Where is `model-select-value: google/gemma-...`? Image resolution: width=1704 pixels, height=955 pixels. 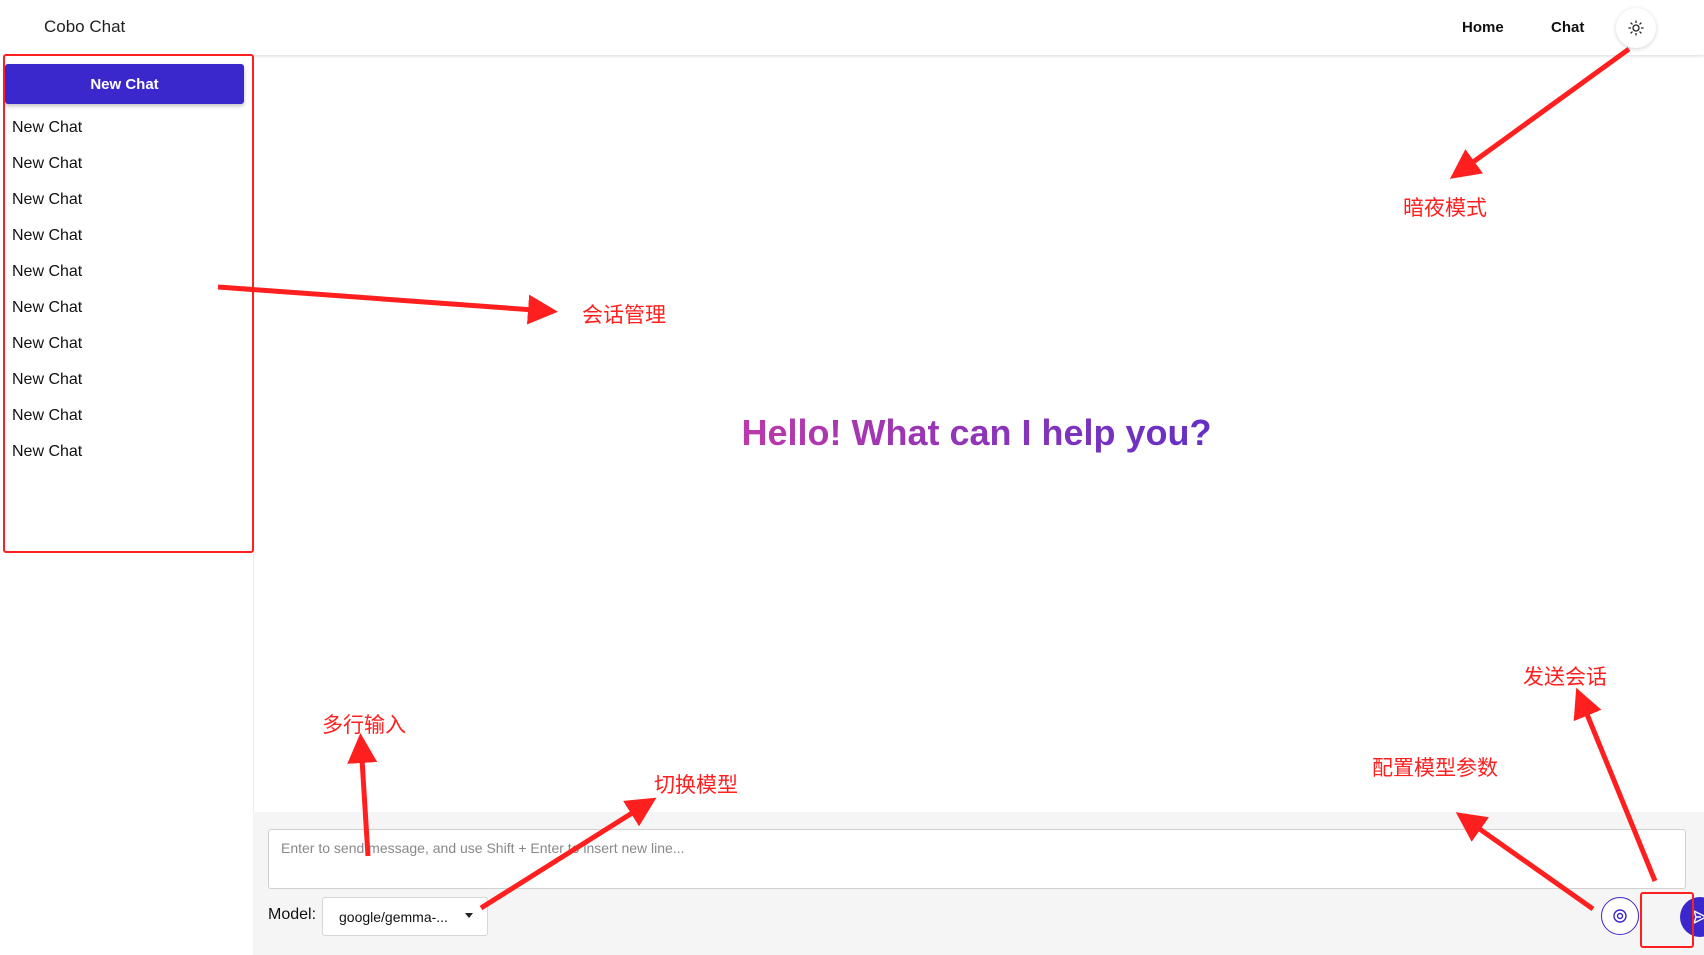
model-select-value: google/gemma-... is located at coordinates (393, 917).